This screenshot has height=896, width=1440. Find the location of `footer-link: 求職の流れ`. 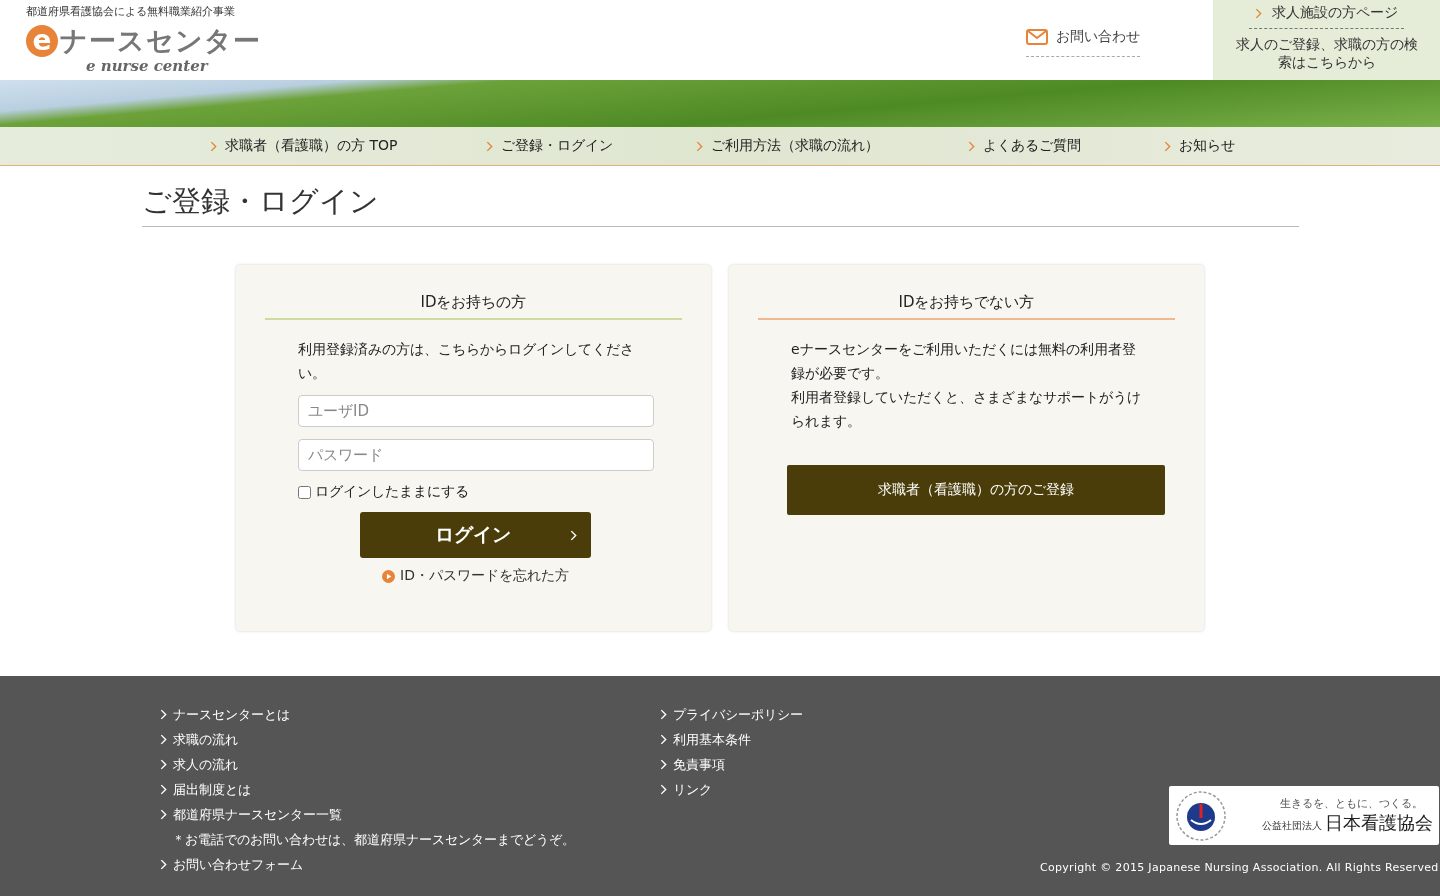

footer-link: 求職の流れ is located at coordinates (410, 739).